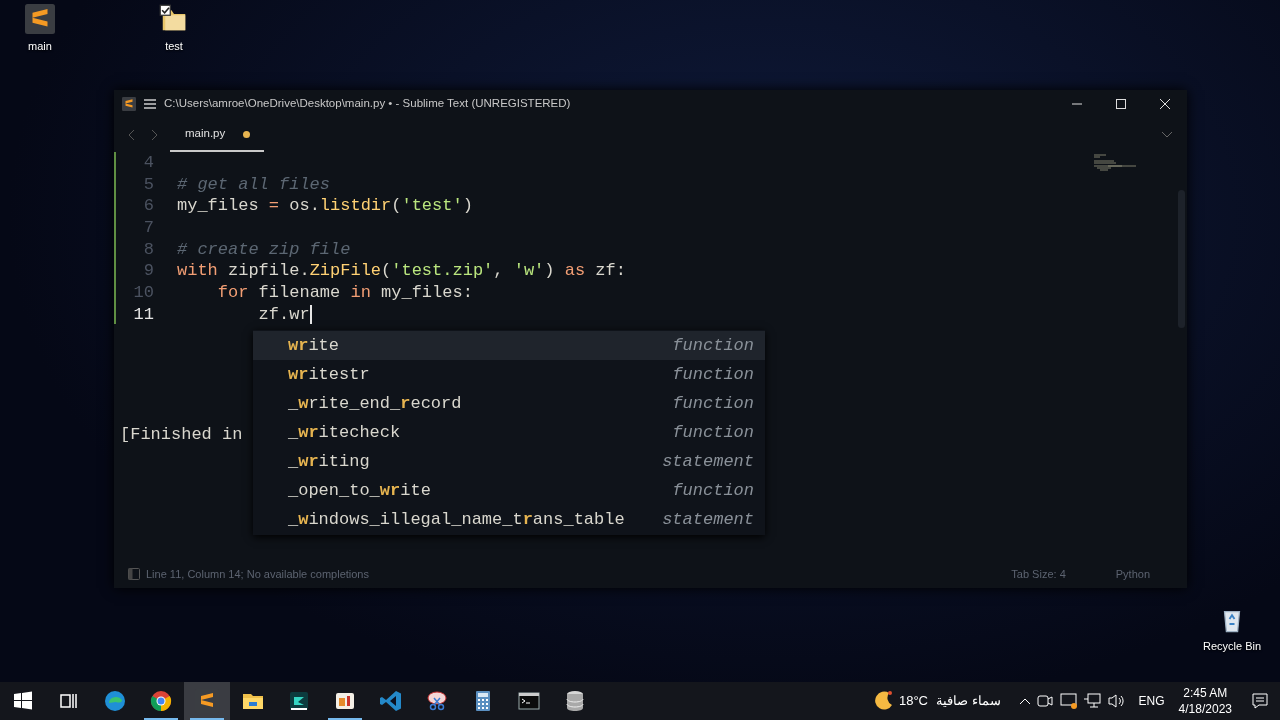  What do you see at coordinates (360, 293) in the screenshot?
I see `code-token: in` at bounding box center [360, 293].